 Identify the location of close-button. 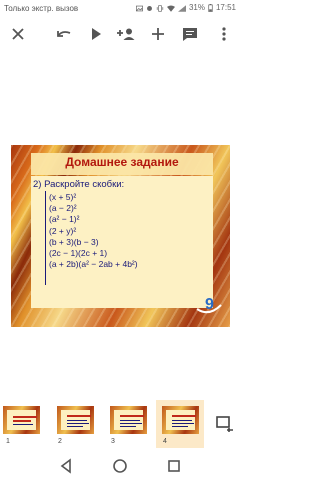
(18, 34).